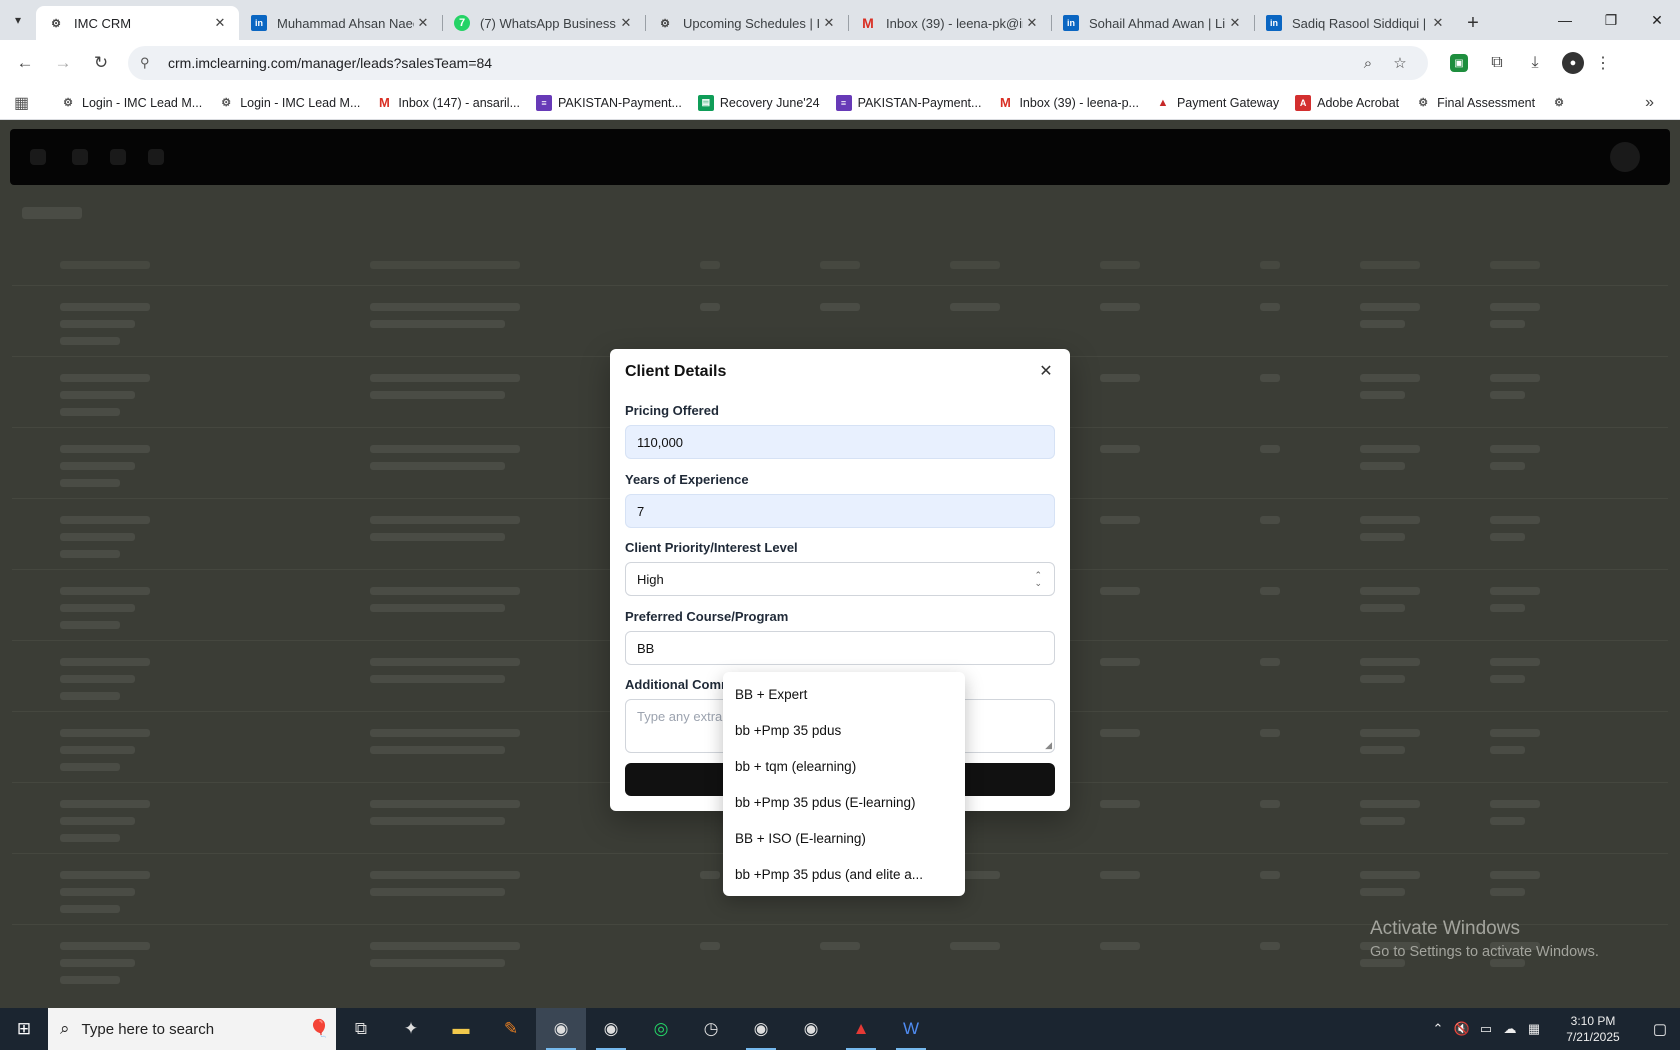  What do you see at coordinates (759, 102) in the screenshot?
I see `bookmark-item: ▤ Recovery June'24` at bounding box center [759, 102].